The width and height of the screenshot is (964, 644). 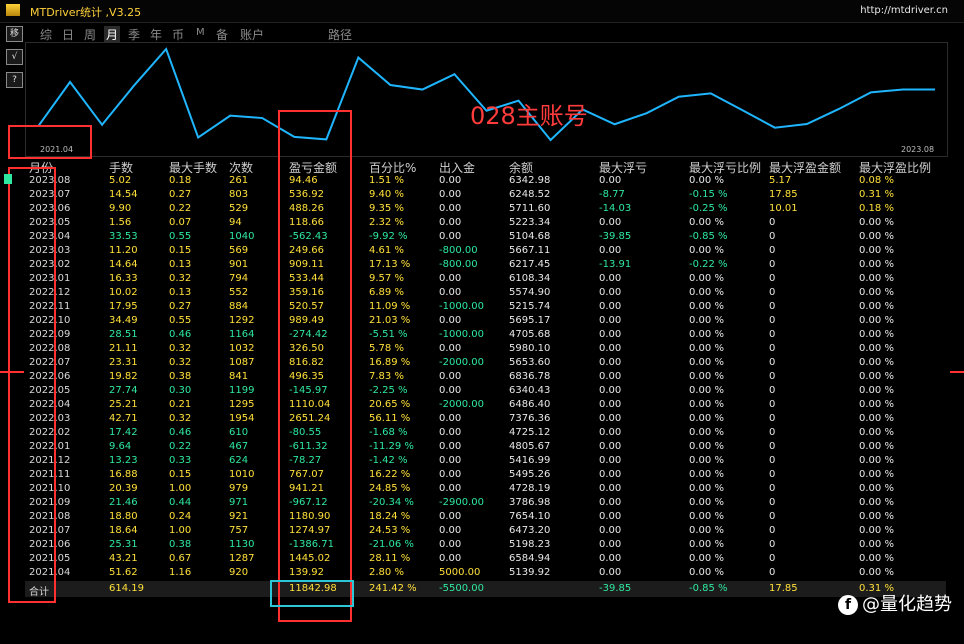 What do you see at coordinates (390, 306) in the screenshot?
I see `cell-pct: 11.09 %` at bounding box center [390, 306].